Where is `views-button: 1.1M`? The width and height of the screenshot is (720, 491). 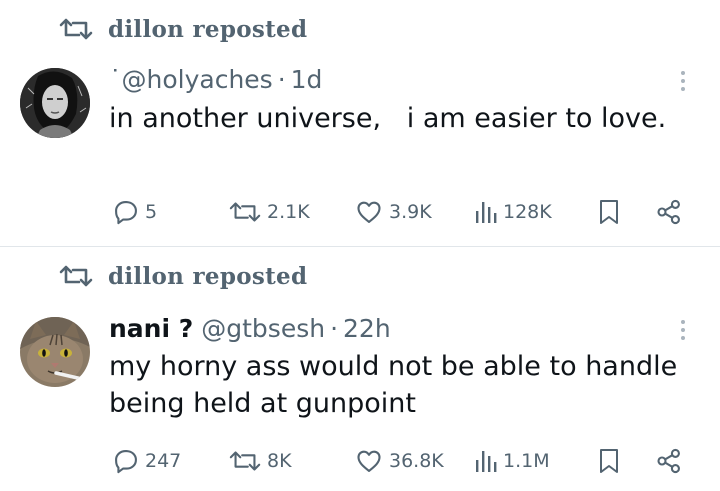 views-button: 1.1M is located at coordinates (512, 461).